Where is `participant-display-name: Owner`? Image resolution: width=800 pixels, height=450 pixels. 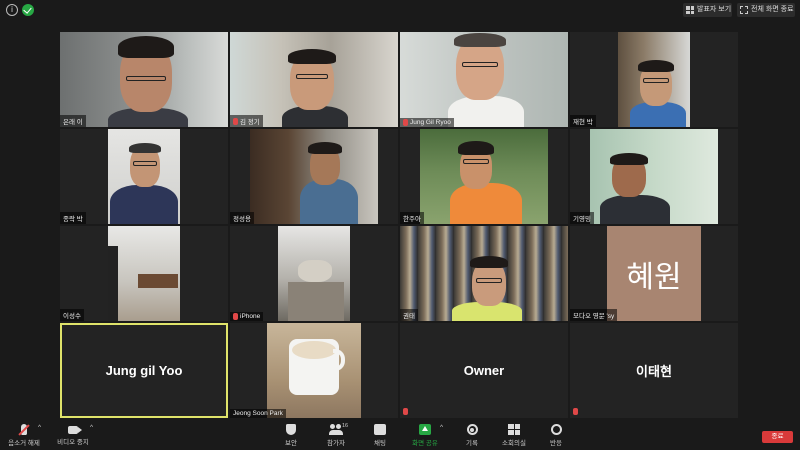 participant-display-name: Owner is located at coordinates (484, 370).